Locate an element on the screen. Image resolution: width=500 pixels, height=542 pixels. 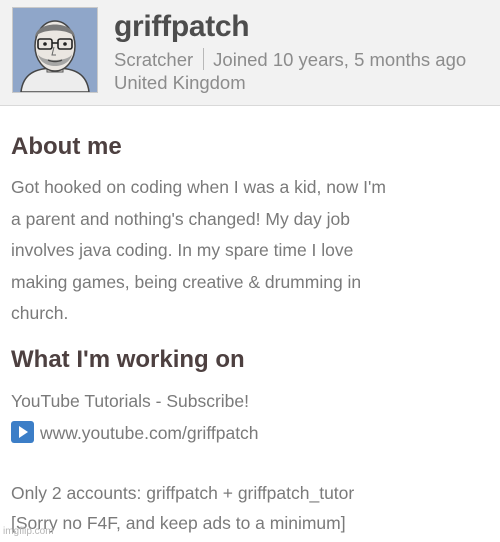
joined-label: Joined 10 years, 5 months ago is located at coordinates (340, 59).